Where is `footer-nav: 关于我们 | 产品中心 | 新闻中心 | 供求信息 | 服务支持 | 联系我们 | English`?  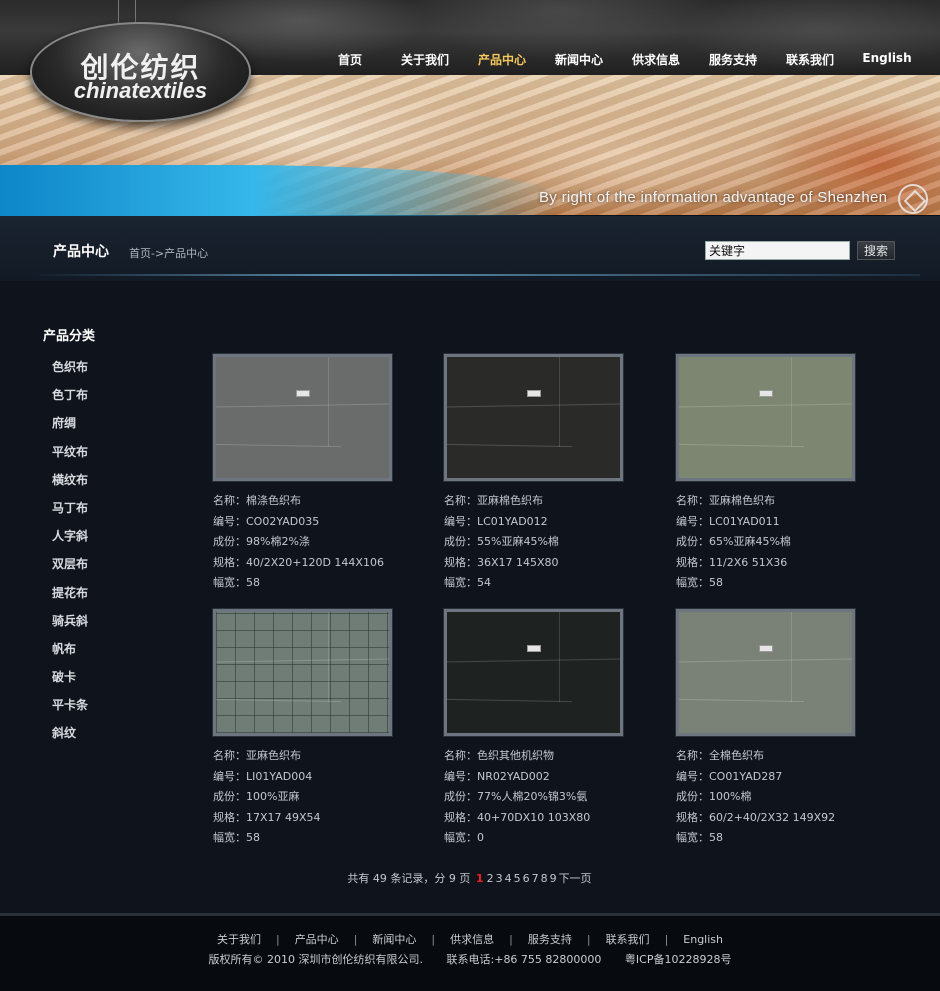 footer-nav: 关于我们 | 产品中心 | 新闻中心 | 供求信息 | 服务支持 | 联系我们 | English is located at coordinates (470, 939).